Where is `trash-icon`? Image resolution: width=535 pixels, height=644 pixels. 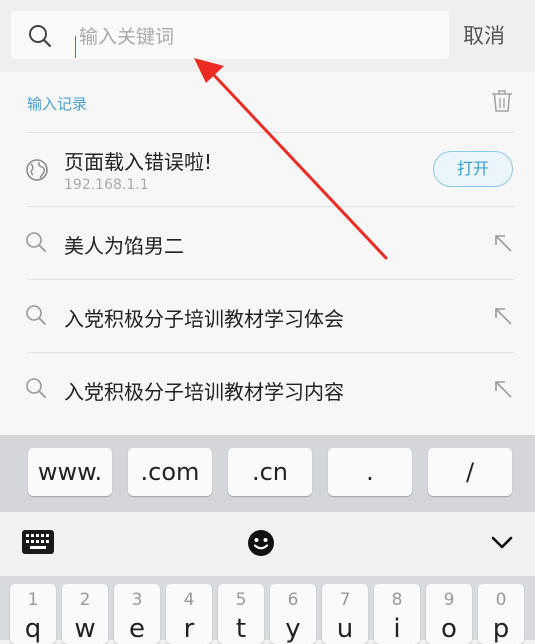 trash-icon is located at coordinates (502, 101).